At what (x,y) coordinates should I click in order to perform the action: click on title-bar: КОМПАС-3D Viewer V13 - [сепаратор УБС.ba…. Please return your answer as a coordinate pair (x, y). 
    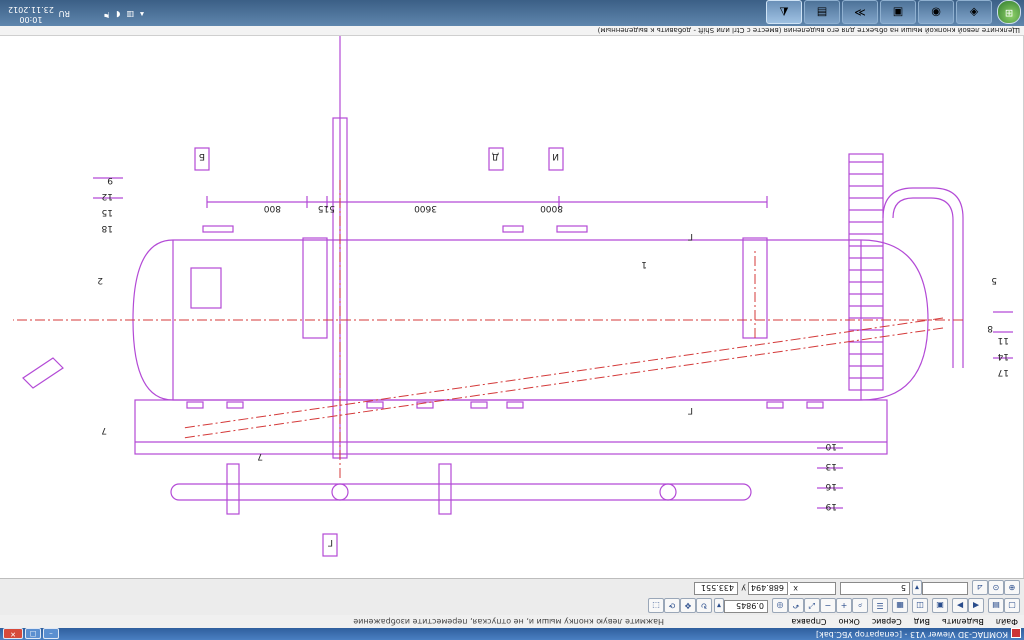
    Looking at the image, I should click on (512, 634).